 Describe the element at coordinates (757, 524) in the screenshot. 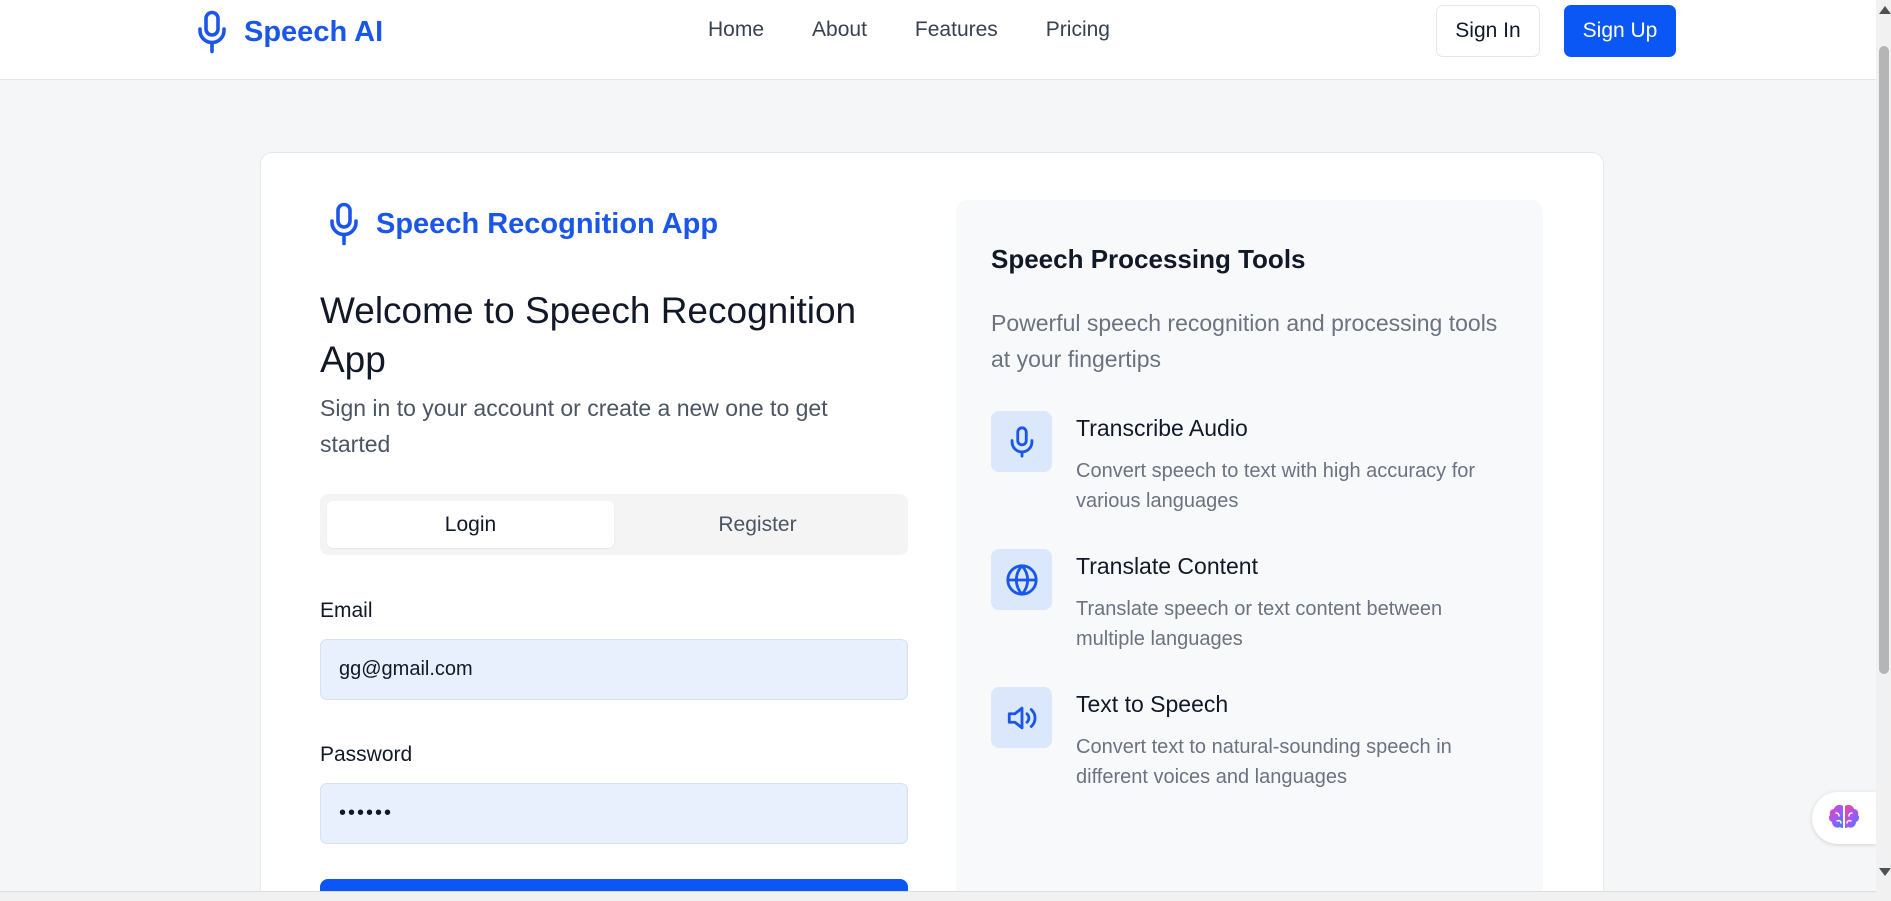

I see `tab-register: Register` at that location.